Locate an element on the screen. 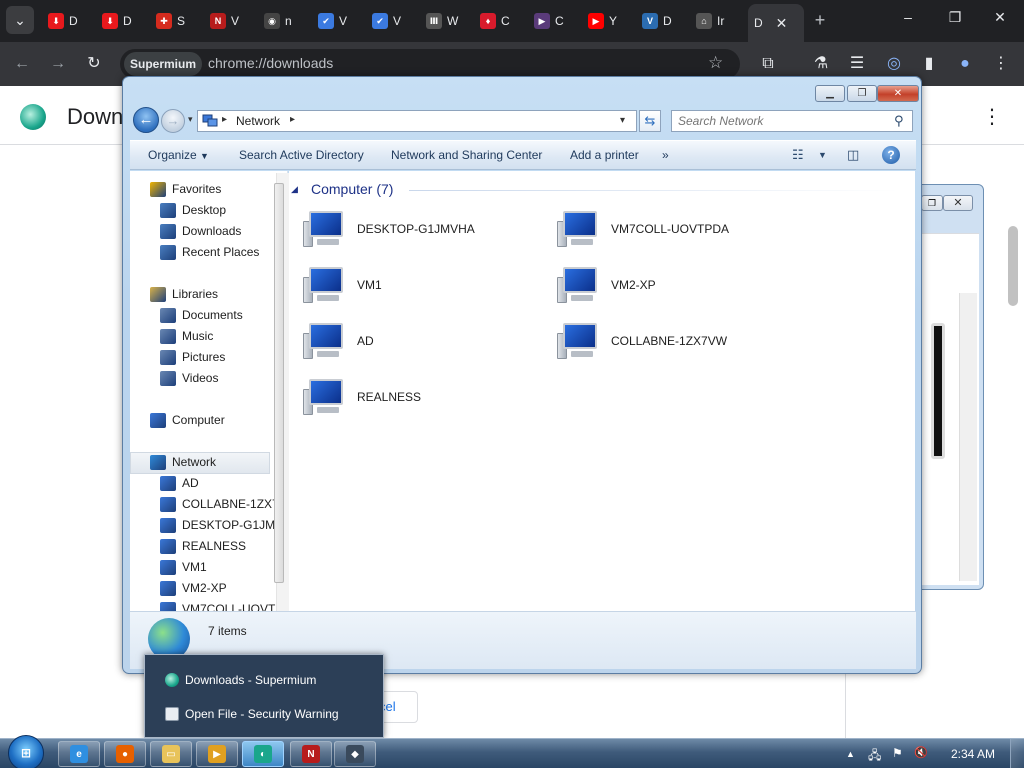 The image size is (1024, 768). nav-computer: Computer is located at coordinates (187, 420).